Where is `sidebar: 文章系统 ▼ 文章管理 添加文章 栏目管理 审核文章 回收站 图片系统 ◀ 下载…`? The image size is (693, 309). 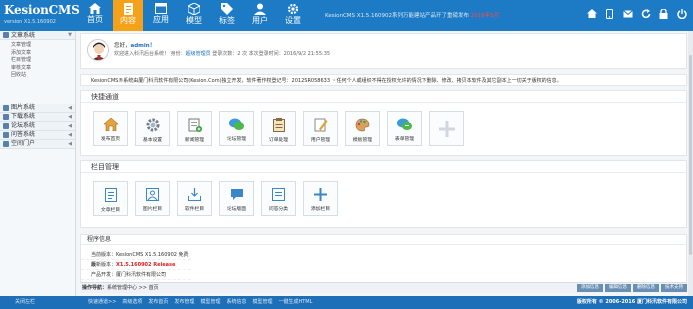
sidebar: 文章系统 ▼ 文章管理 添加文章 栏目管理 审核文章 回收站 图片系统 ◀ 下载… is located at coordinates (38, 163).